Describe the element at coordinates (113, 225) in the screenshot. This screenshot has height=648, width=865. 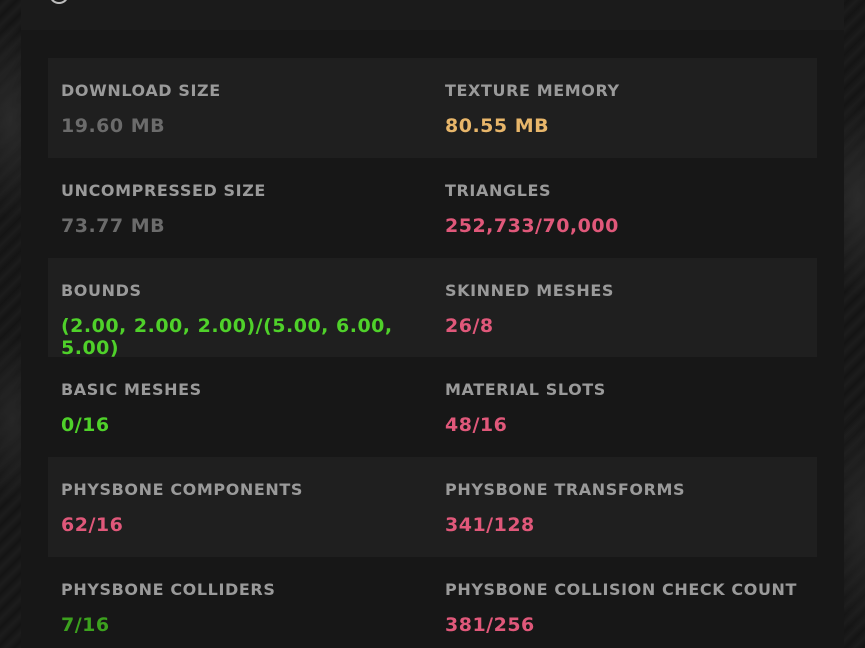
I see `stat-value: 73.77 MB` at that location.